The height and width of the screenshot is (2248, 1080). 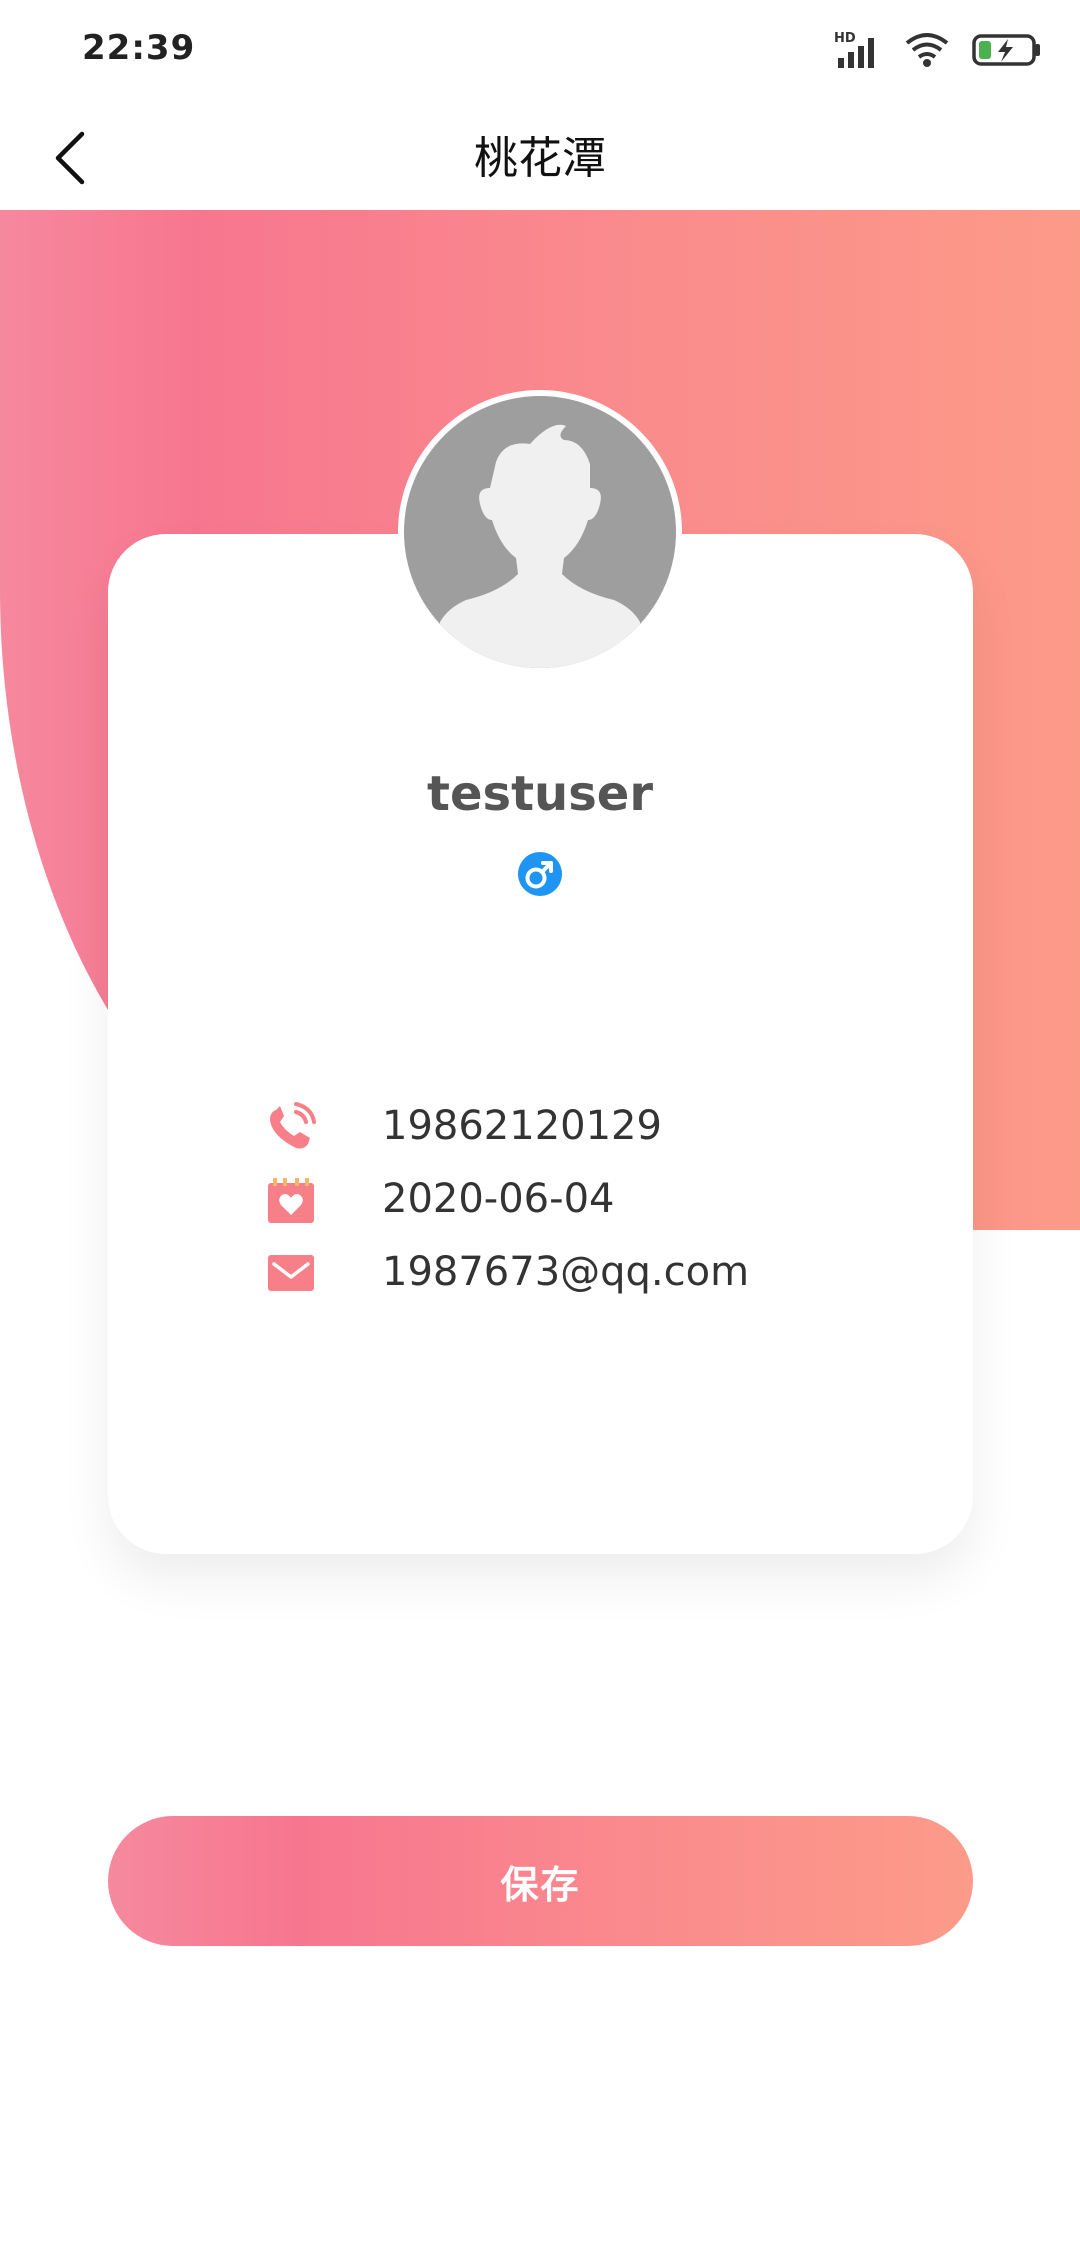 What do you see at coordinates (540, 794) in the screenshot?
I see `username: testuser` at bounding box center [540, 794].